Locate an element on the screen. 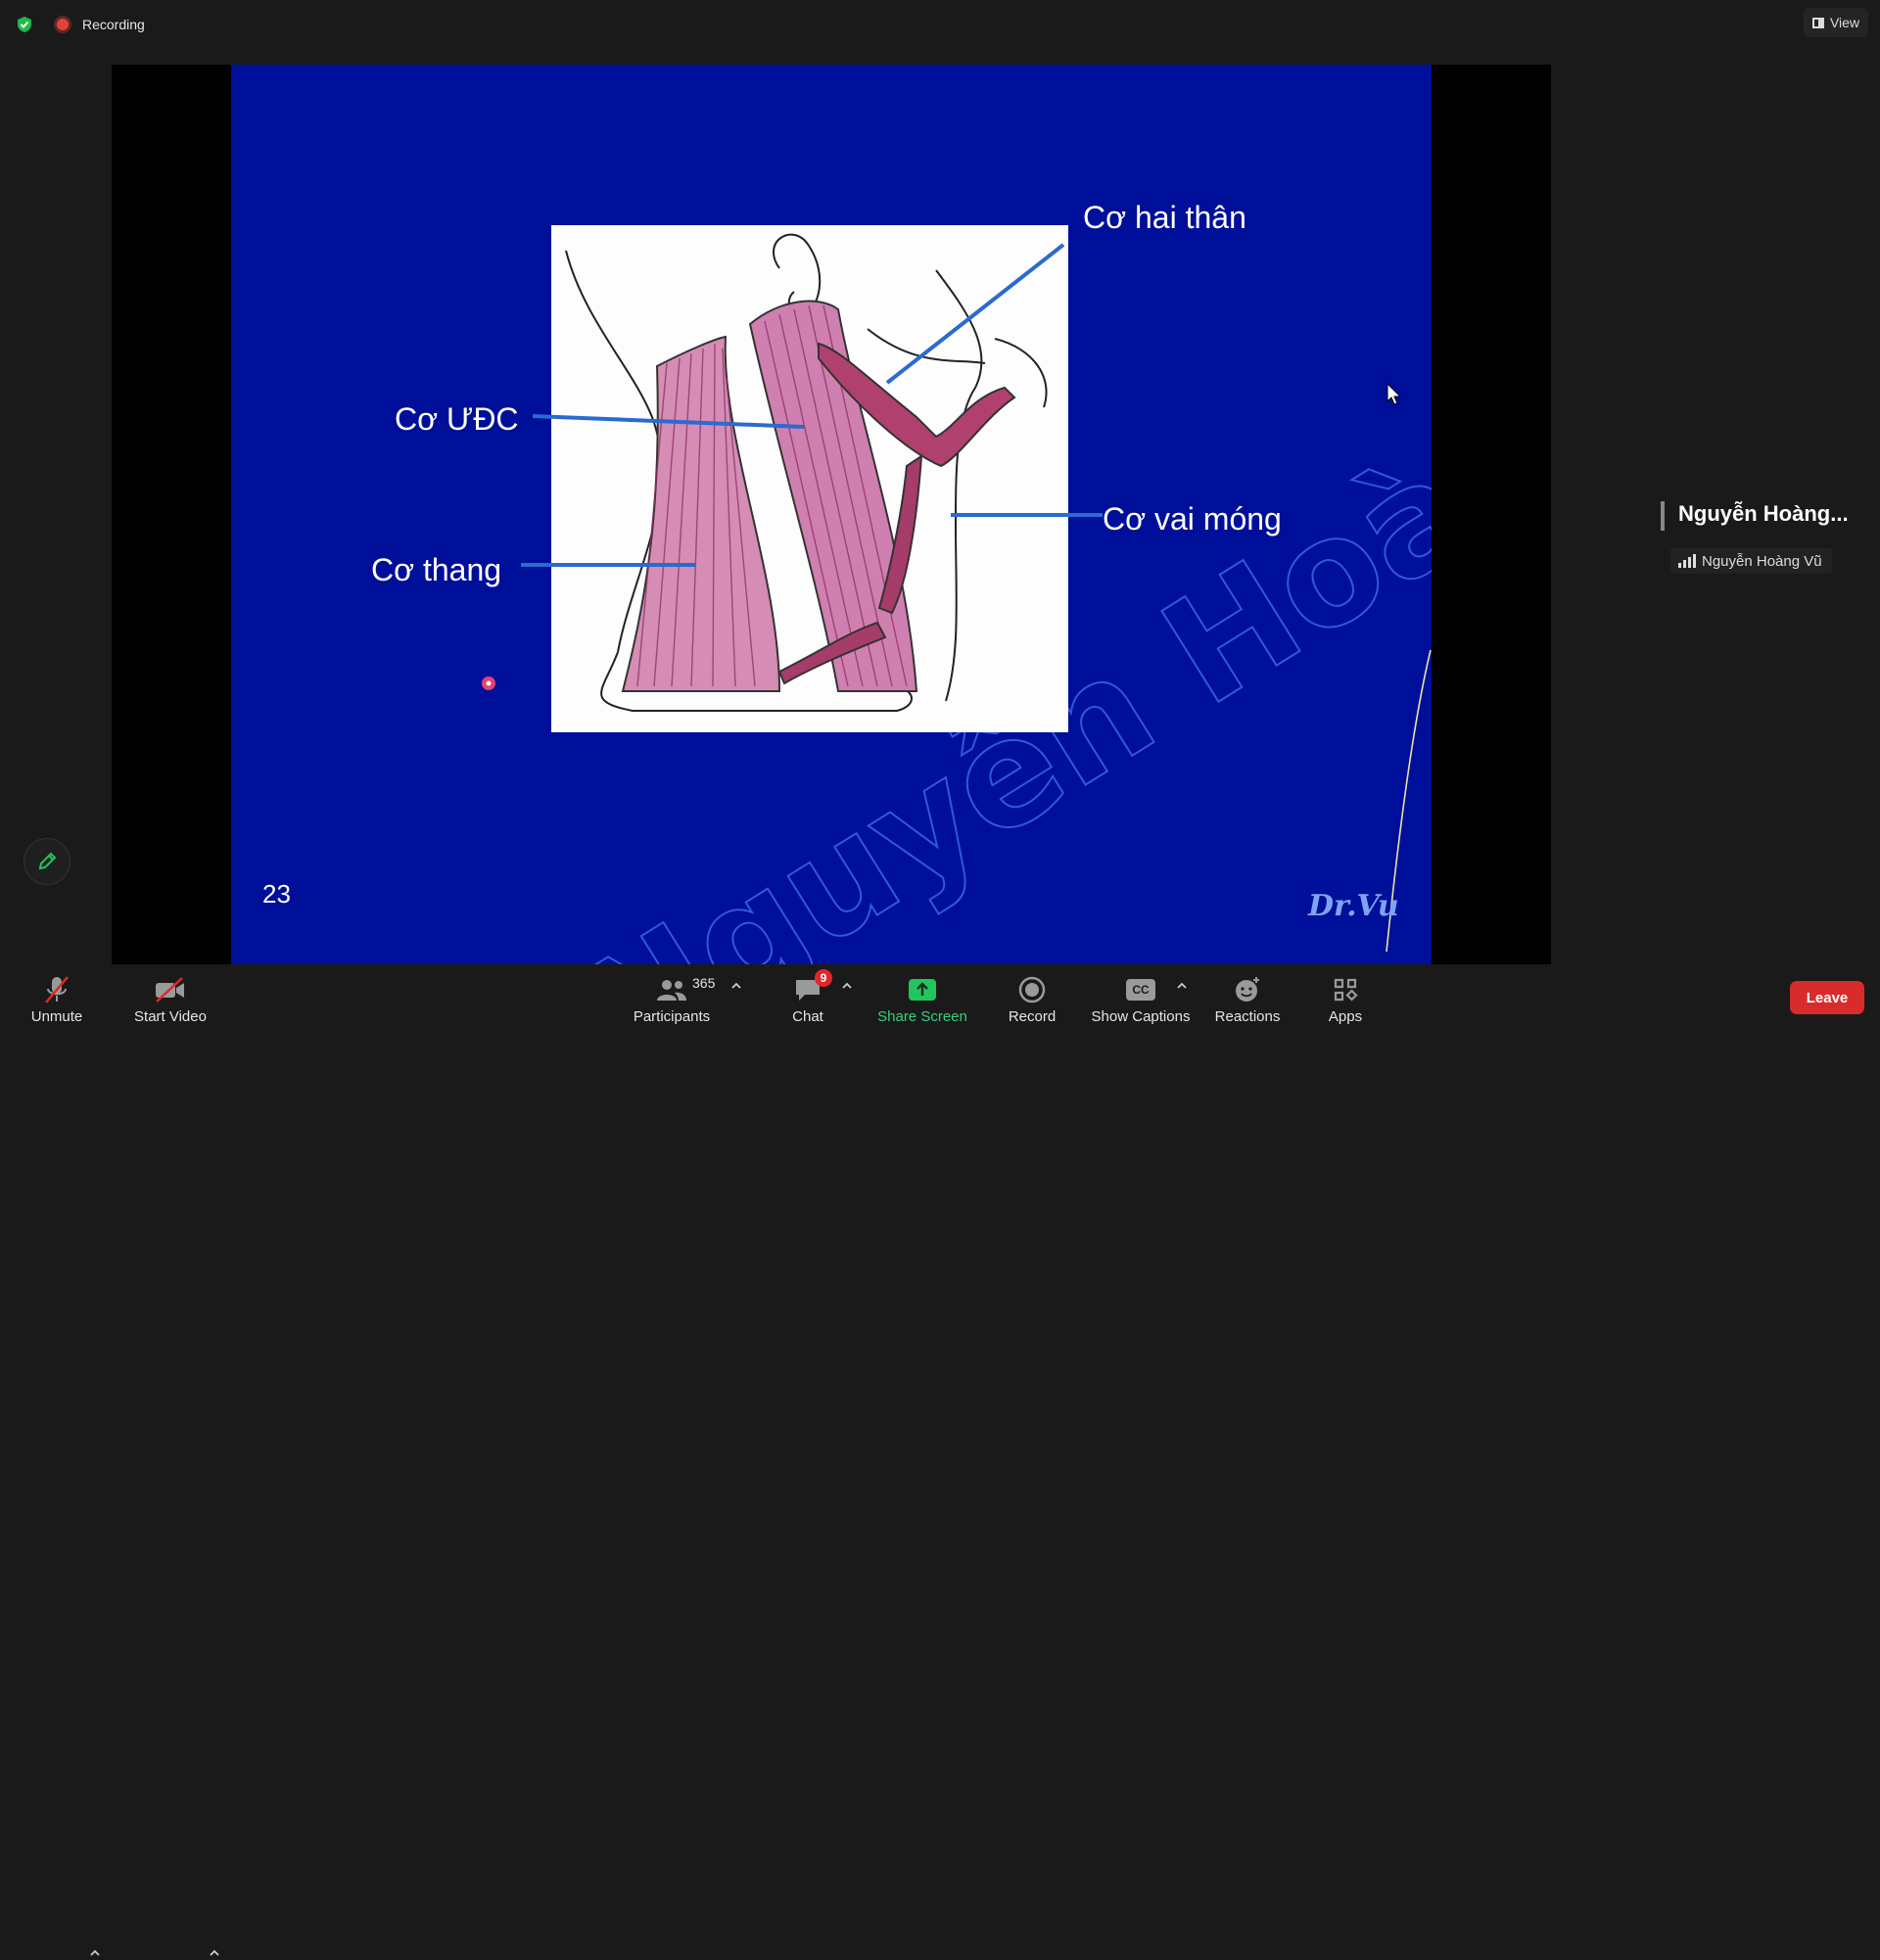 This screenshot has height=1960, width=1880. view-layout-icon is located at coordinates (1817, 22).